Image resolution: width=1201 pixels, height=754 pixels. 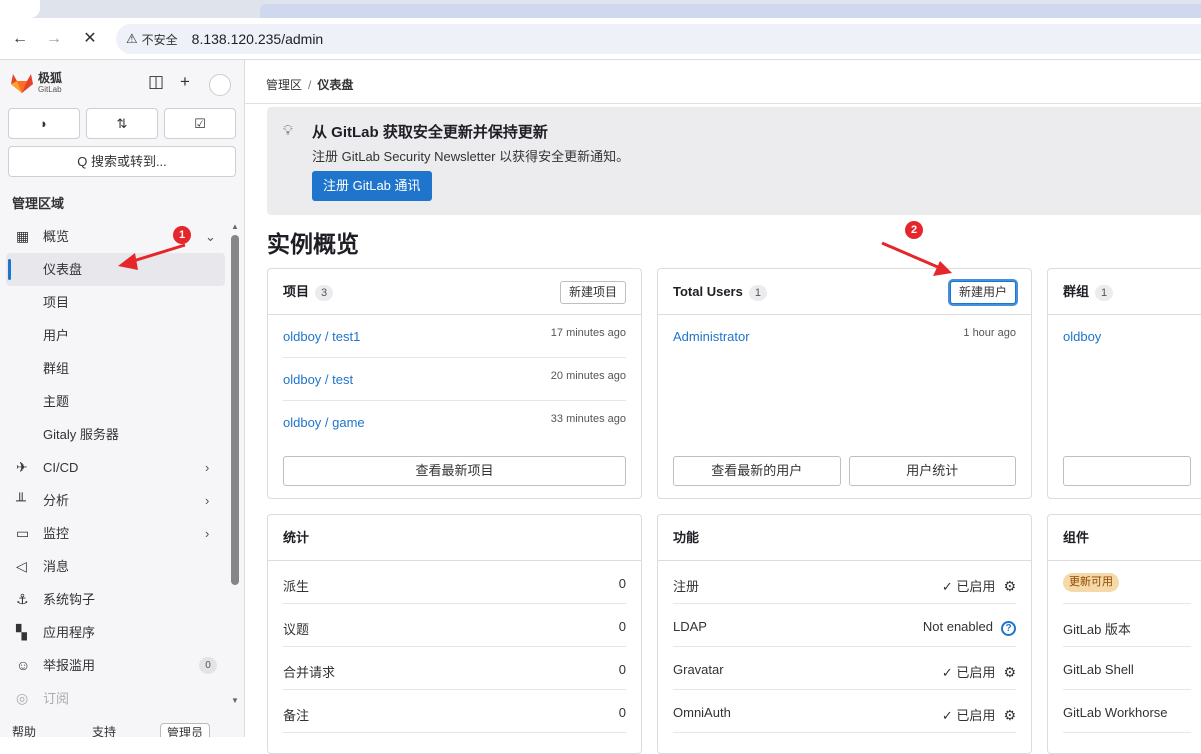 I want to click on tab-strip, so click(x=600, y=9).